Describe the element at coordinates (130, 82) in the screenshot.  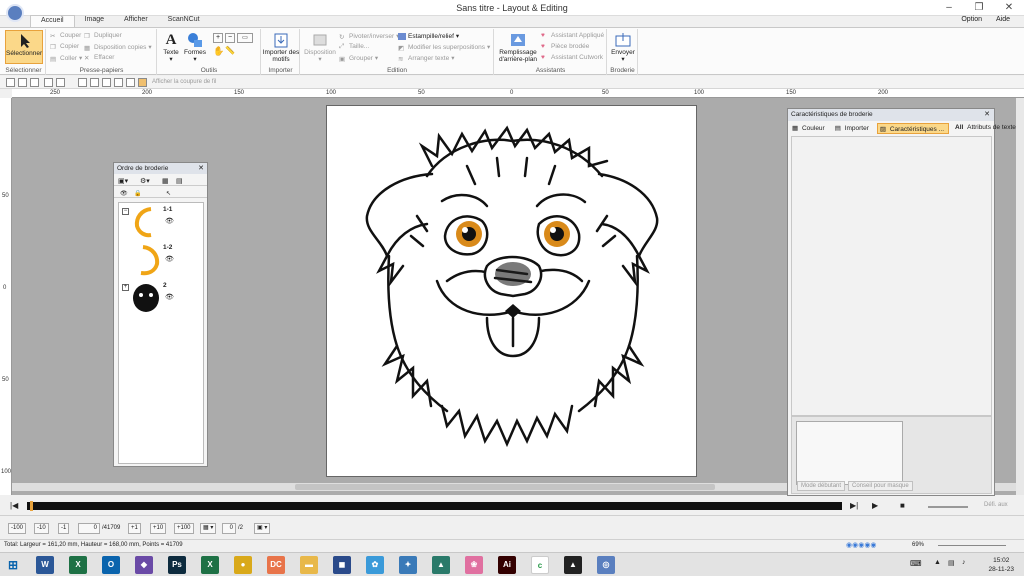
I see `pointer-icon` at that location.